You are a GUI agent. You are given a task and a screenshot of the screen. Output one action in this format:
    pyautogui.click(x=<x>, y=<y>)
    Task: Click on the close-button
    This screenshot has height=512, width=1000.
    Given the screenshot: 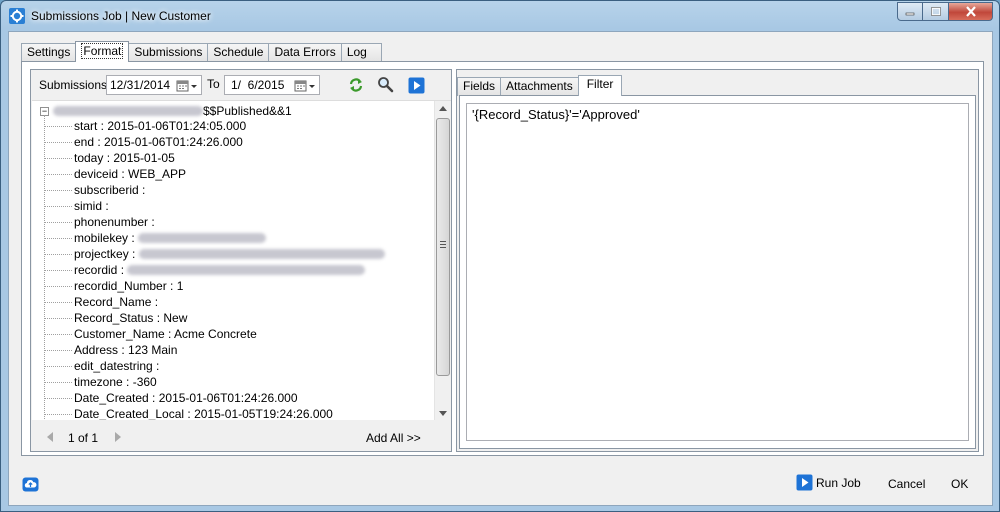 What is the action you would take?
    pyautogui.click(x=971, y=11)
    